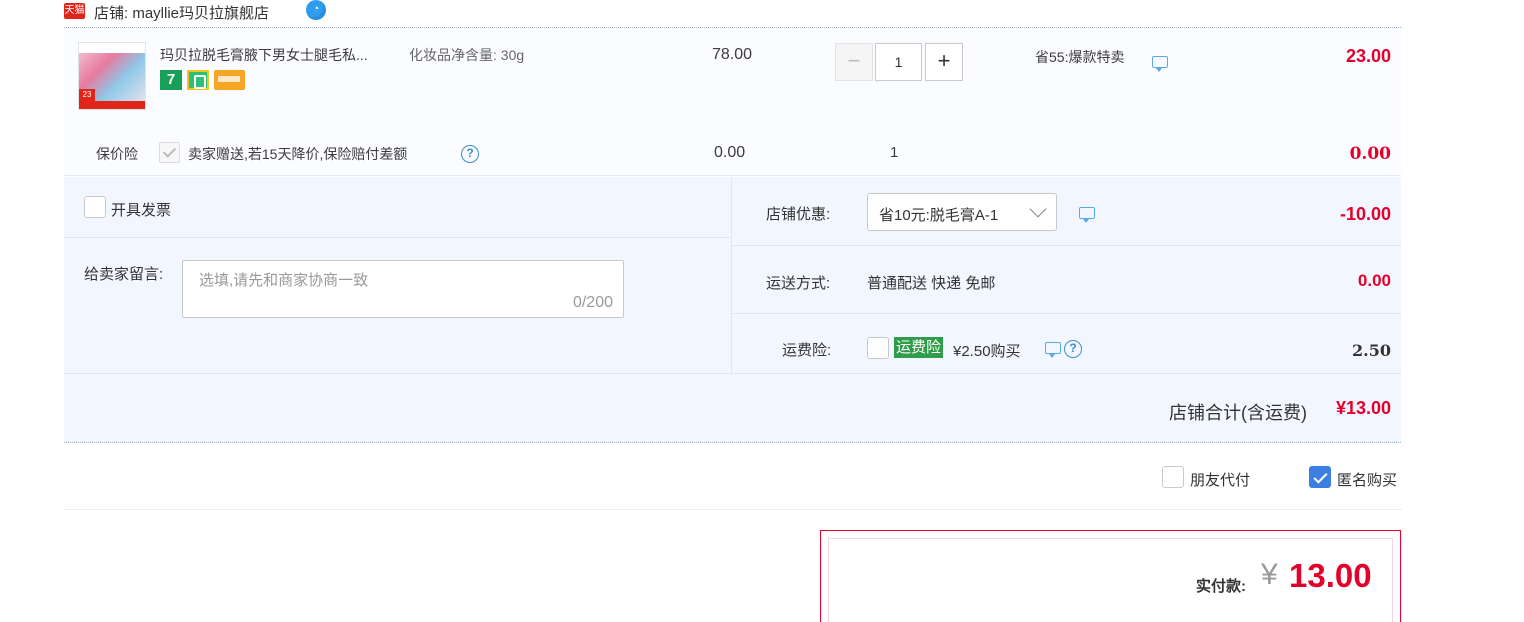 This screenshot has width=1524, height=622. What do you see at coordinates (198, 80) in the screenshot?
I see `guarantee-icon` at bounding box center [198, 80].